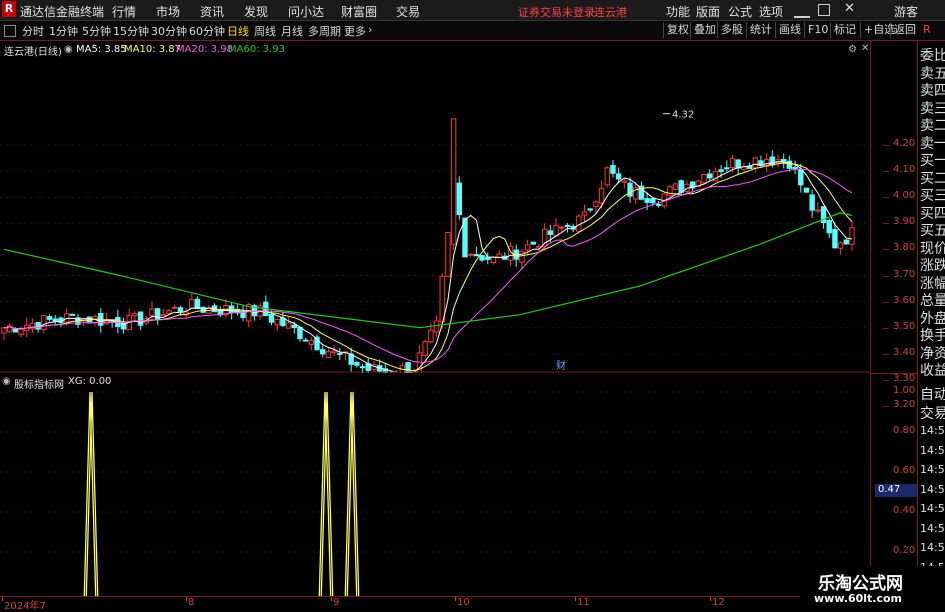 The width and height of the screenshot is (945, 612). Describe the element at coordinates (124, 11) in the screenshot. I see `menu-hangqing: 行情` at that location.